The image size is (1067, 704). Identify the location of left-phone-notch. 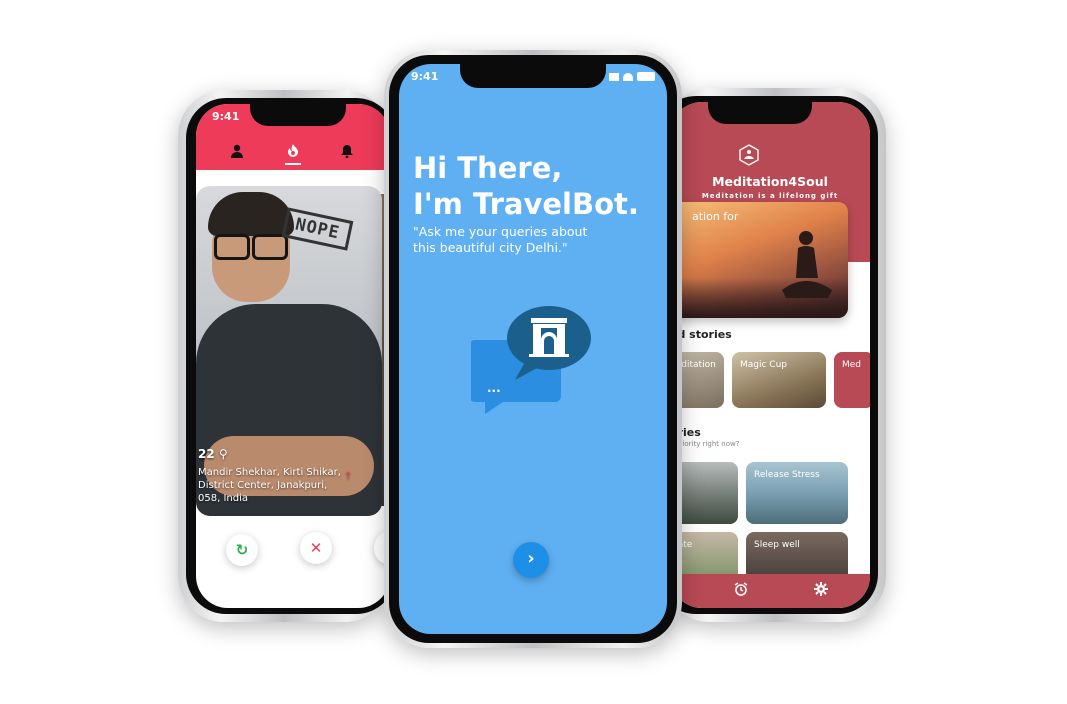
(298, 115).